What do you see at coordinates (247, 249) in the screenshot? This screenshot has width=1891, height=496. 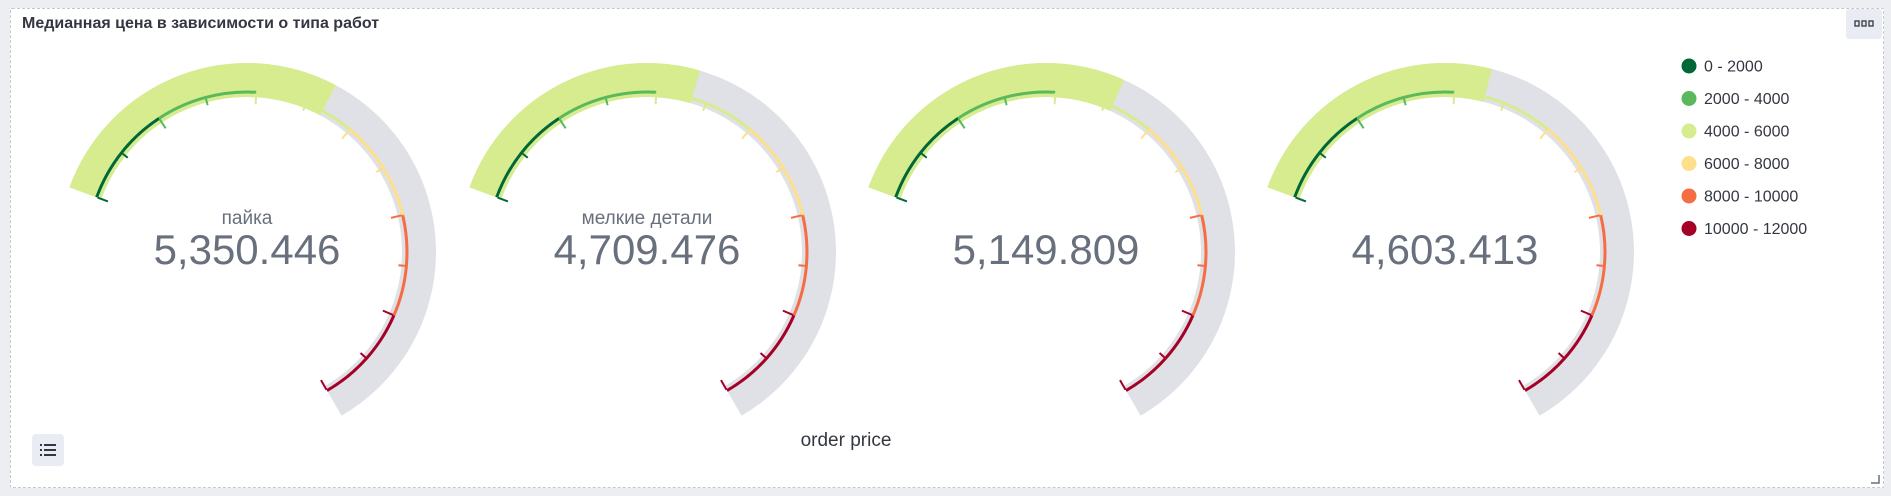 I see `gauge-value-label: 5,350.446` at bounding box center [247, 249].